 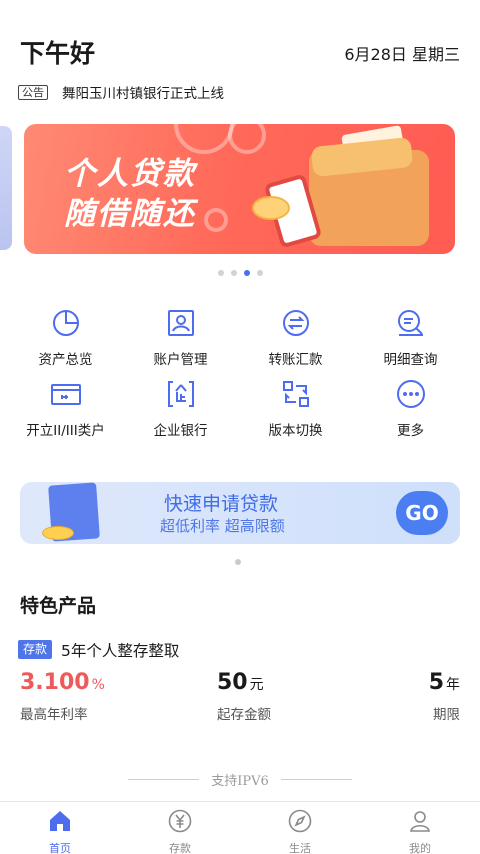 What do you see at coordinates (295, 360) in the screenshot?
I see `grid-item-label: 转账汇款` at bounding box center [295, 360].